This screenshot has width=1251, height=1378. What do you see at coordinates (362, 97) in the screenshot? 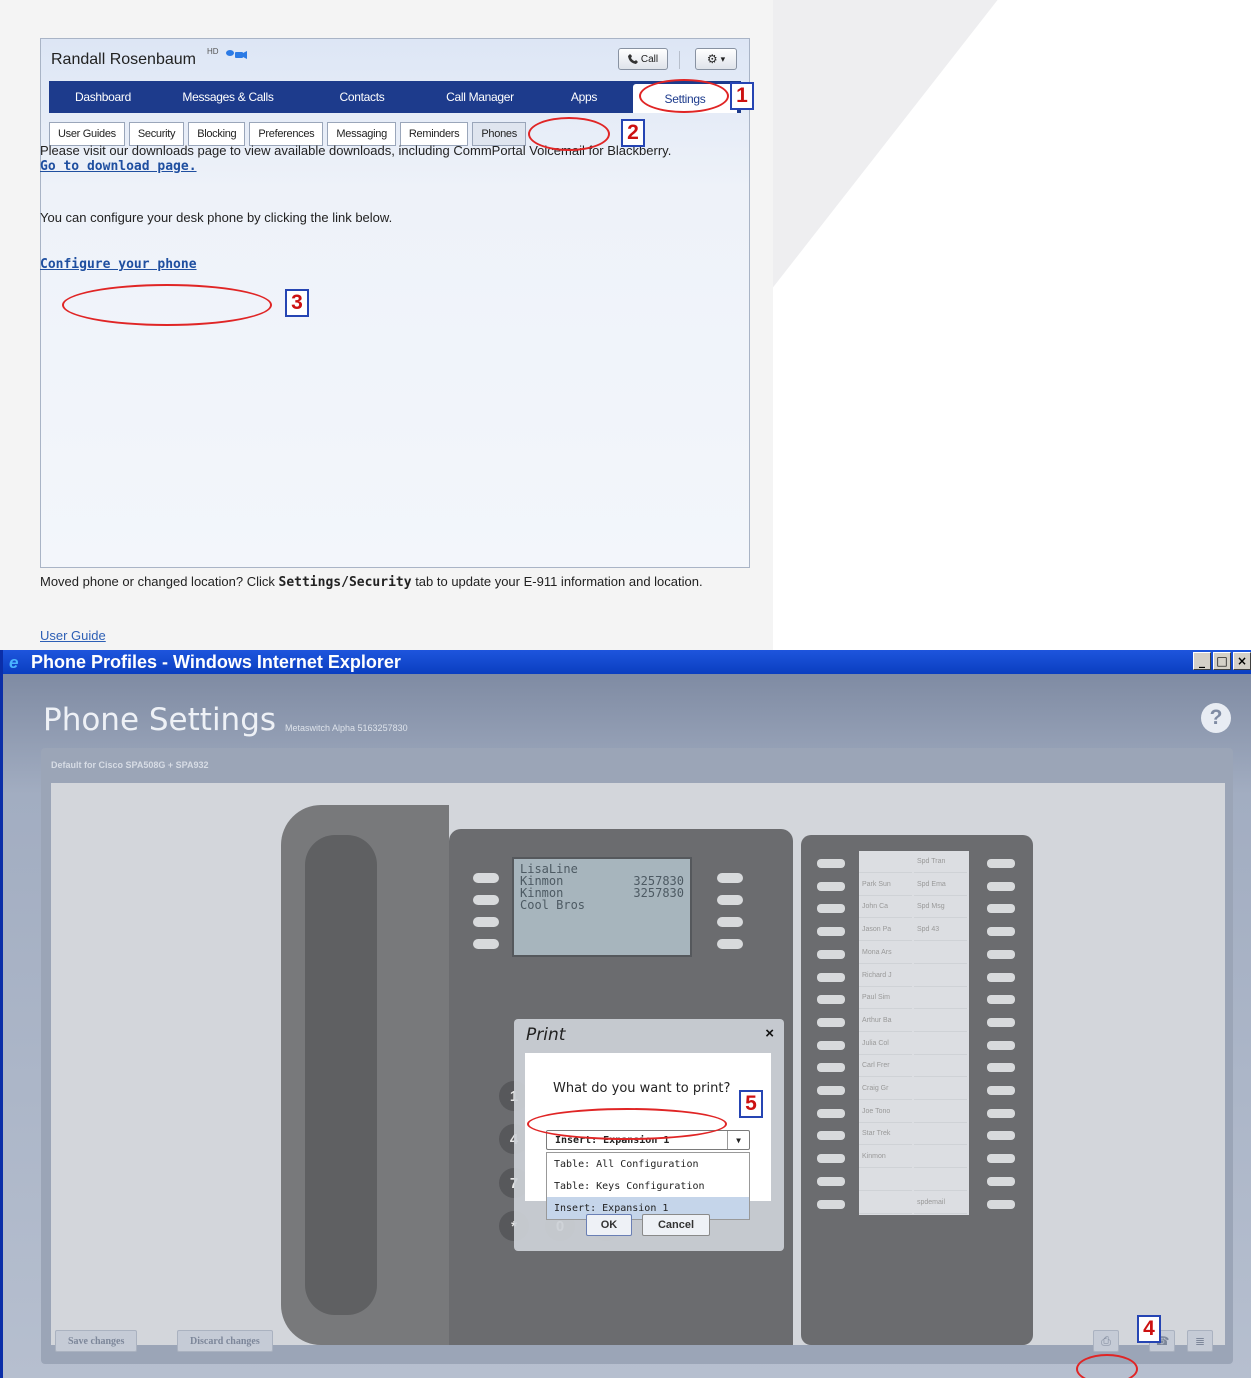
I see `nav-contacts: Contacts` at bounding box center [362, 97].